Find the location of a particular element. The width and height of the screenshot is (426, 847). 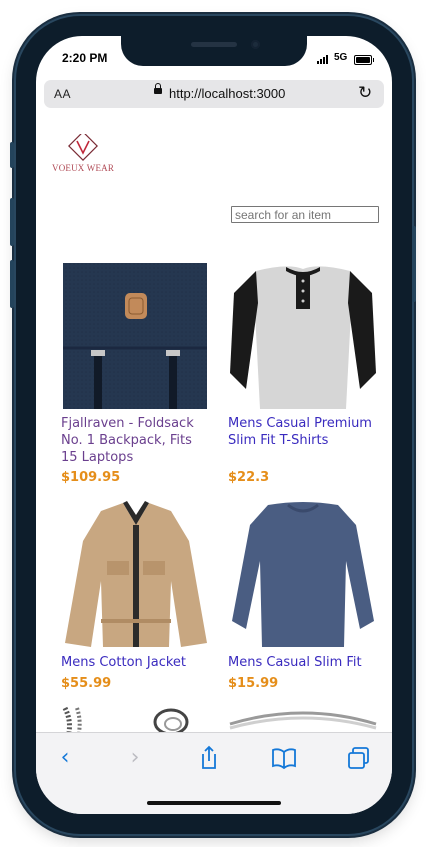

bracelet-image is located at coordinates (136, 719).